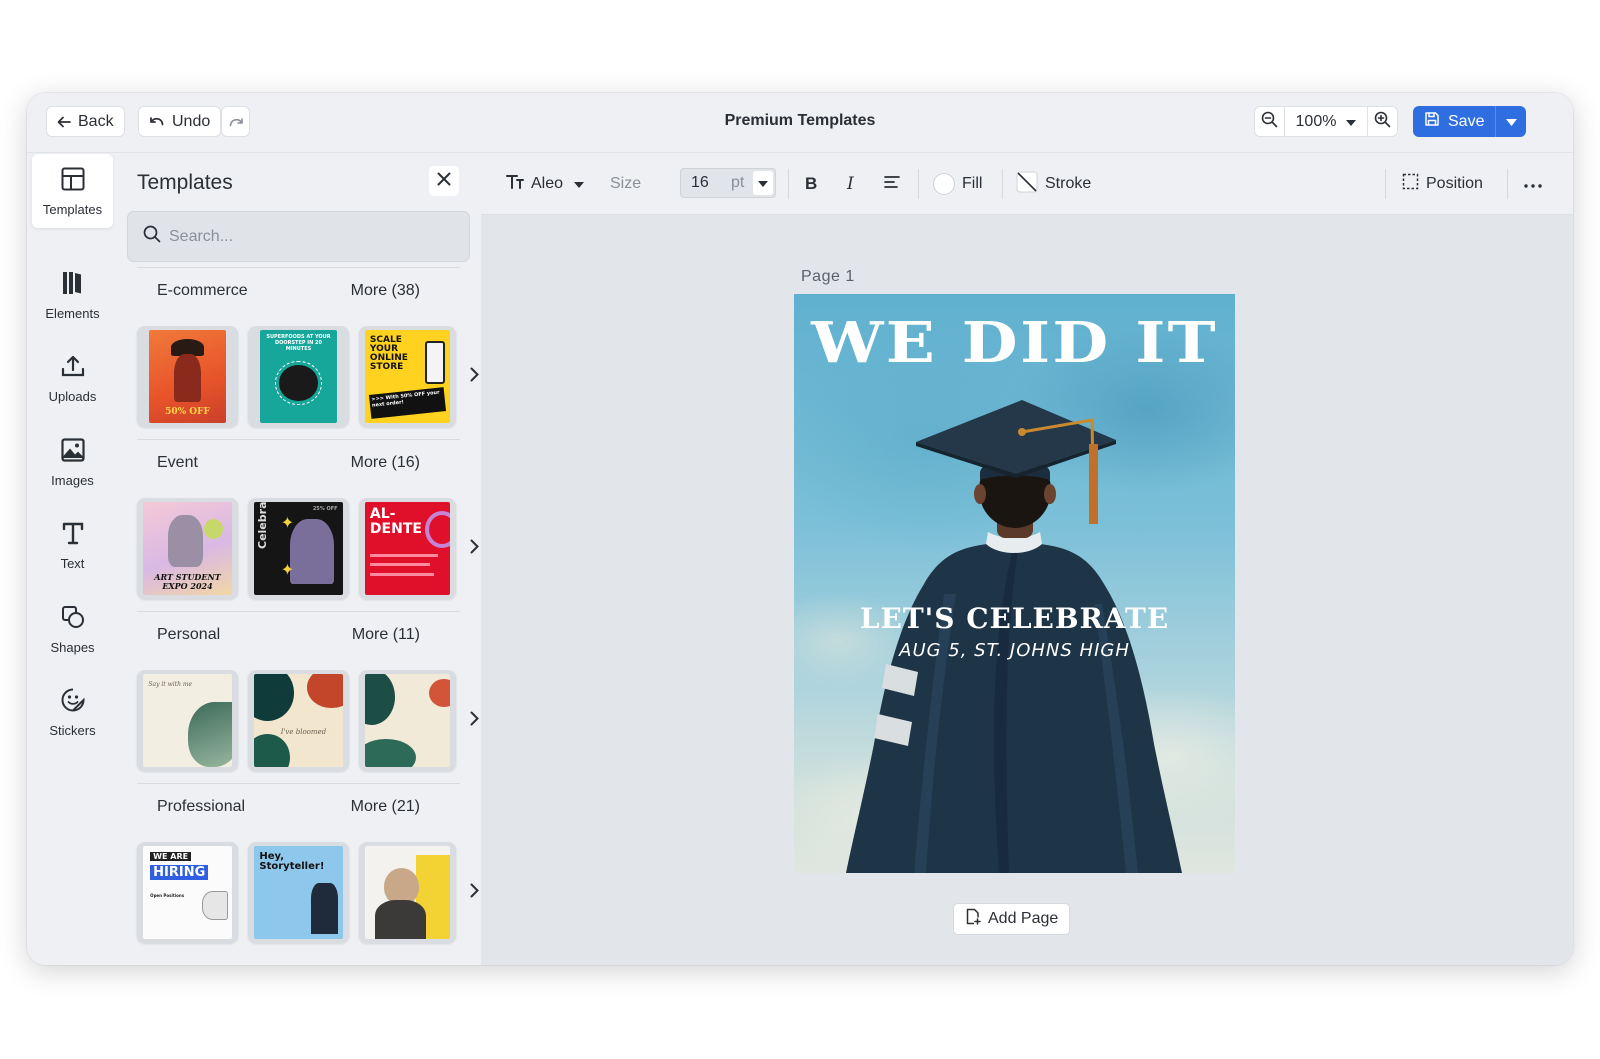  Describe the element at coordinates (763, 183) in the screenshot. I see `font-size-dropdown` at that location.